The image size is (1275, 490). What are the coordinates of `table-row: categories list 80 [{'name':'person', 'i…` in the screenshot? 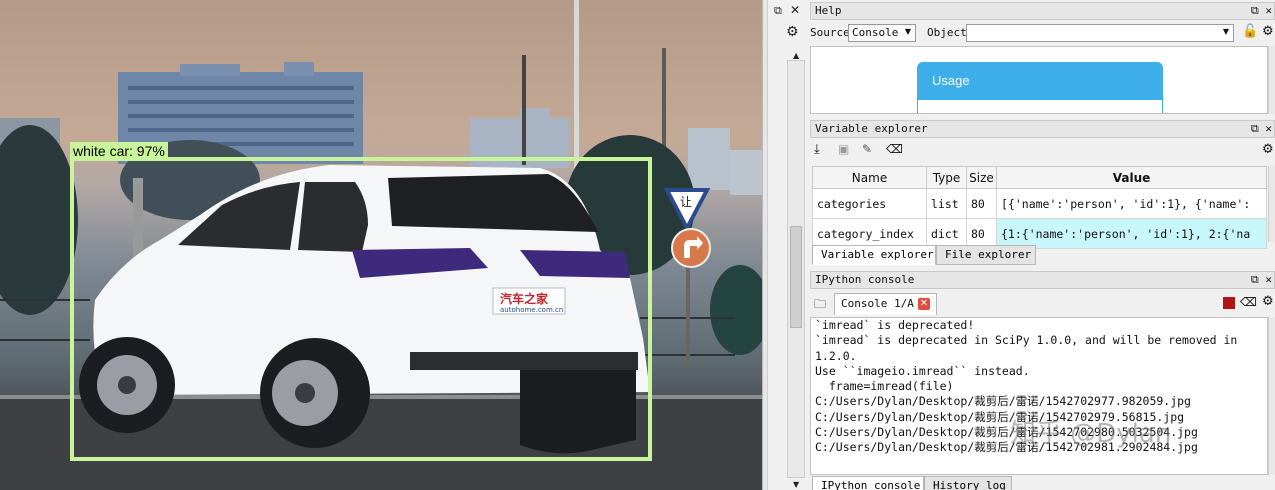 It's located at (1039, 203).